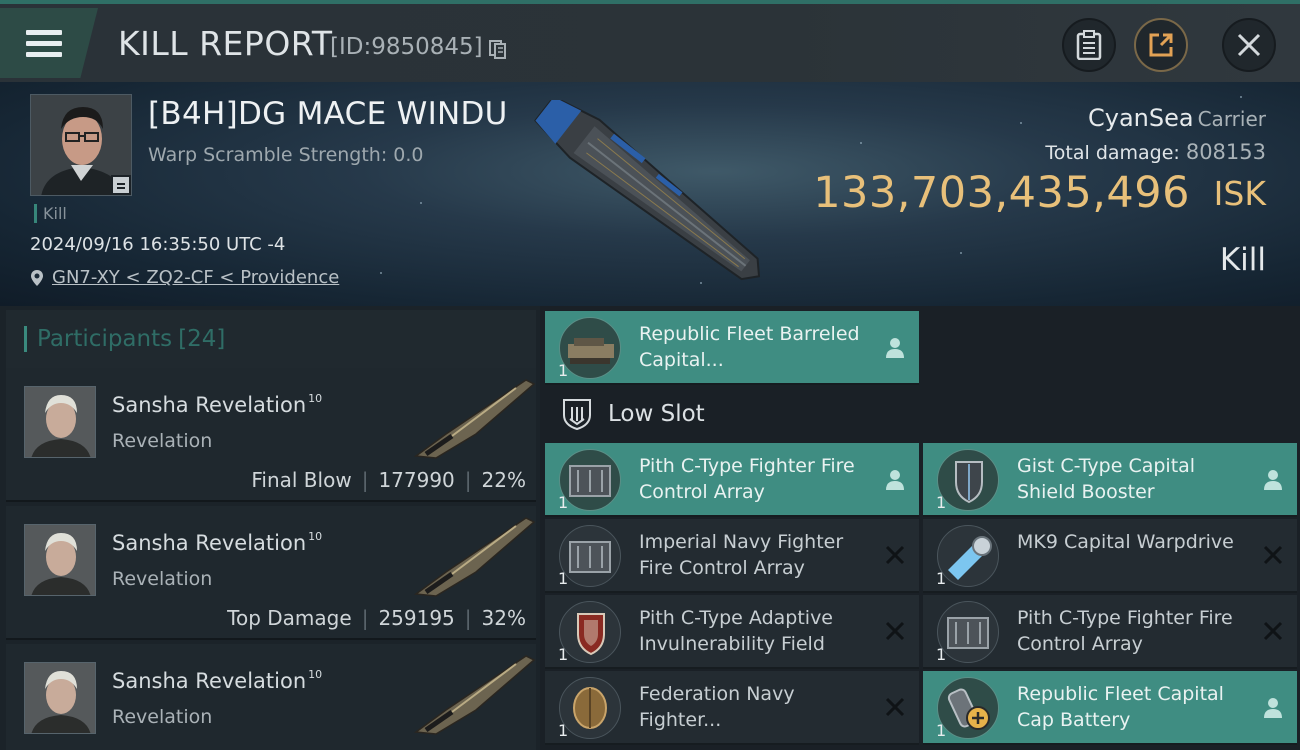 This screenshot has width=1300, height=750. Describe the element at coordinates (650, 41) in the screenshot. I see `top-bar: KILL REPORT [ID:9850845]` at that location.